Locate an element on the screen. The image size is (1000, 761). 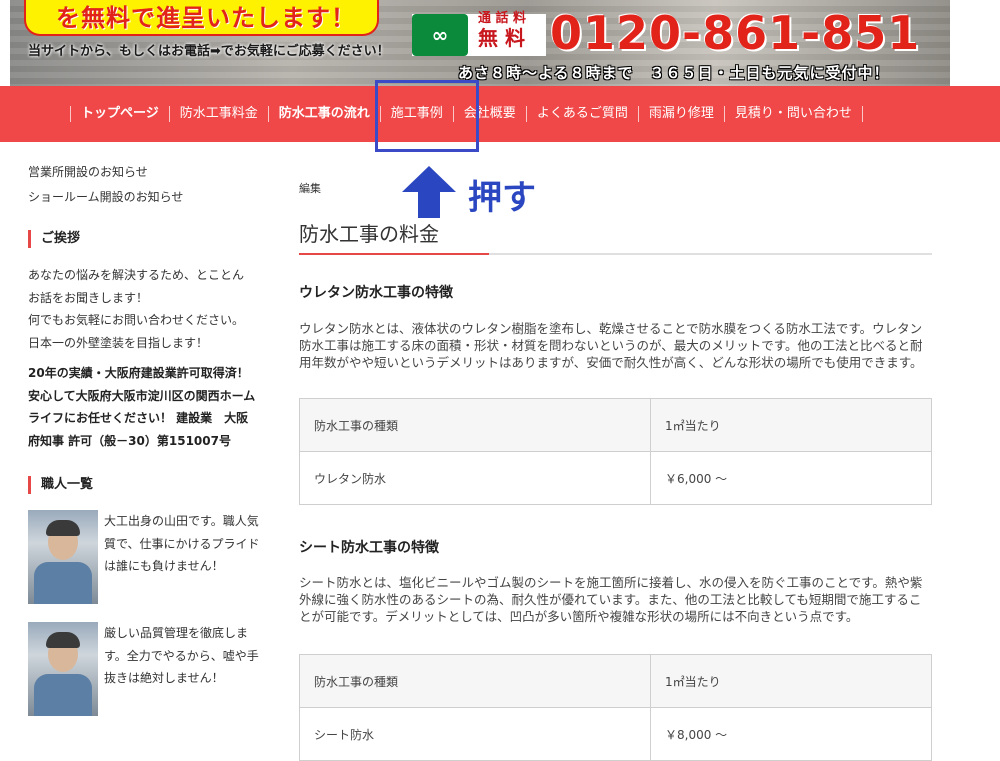
price-table-urethane: 防水工事の種類 1㎡当たり ウレタン防水 ￥6,000 ～ is located at coordinates (615, 451).